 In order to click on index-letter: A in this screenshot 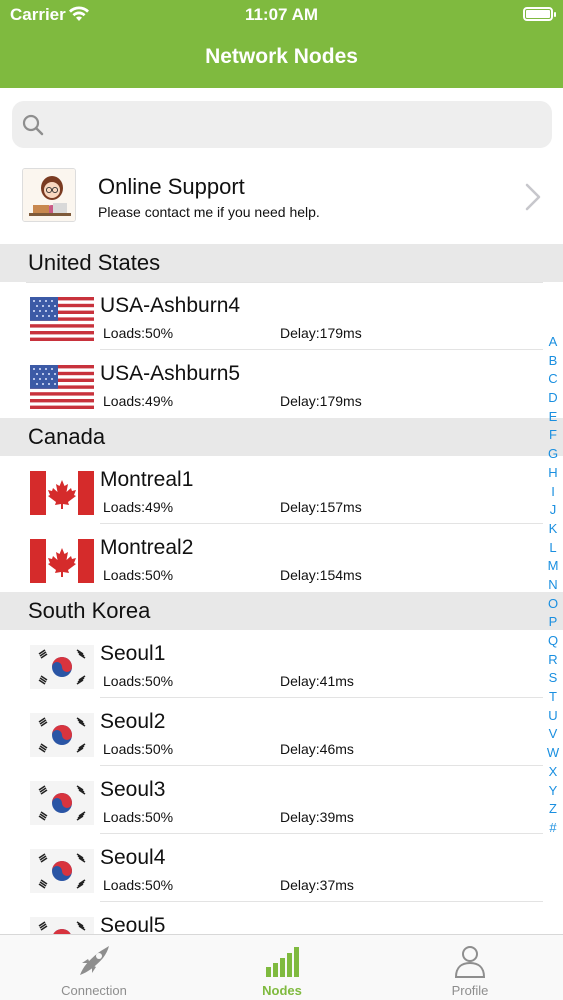, I will do `click(553, 342)`.